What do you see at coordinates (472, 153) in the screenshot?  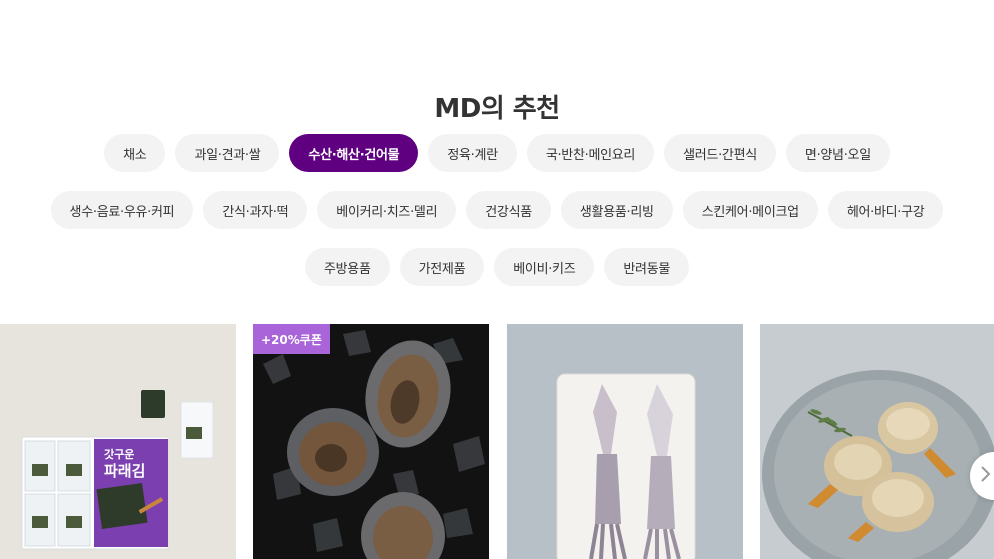 I see `category-chip-meat-eggs: 정육·계란` at bounding box center [472, 153].